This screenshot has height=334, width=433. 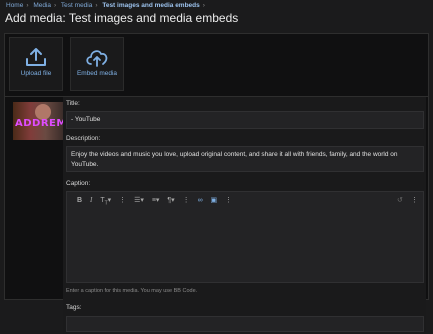 What do you see at coordinates (97, 73) in the screenshot?
I see `embed-media-label: Embed media` at bounding box center [97, 73].